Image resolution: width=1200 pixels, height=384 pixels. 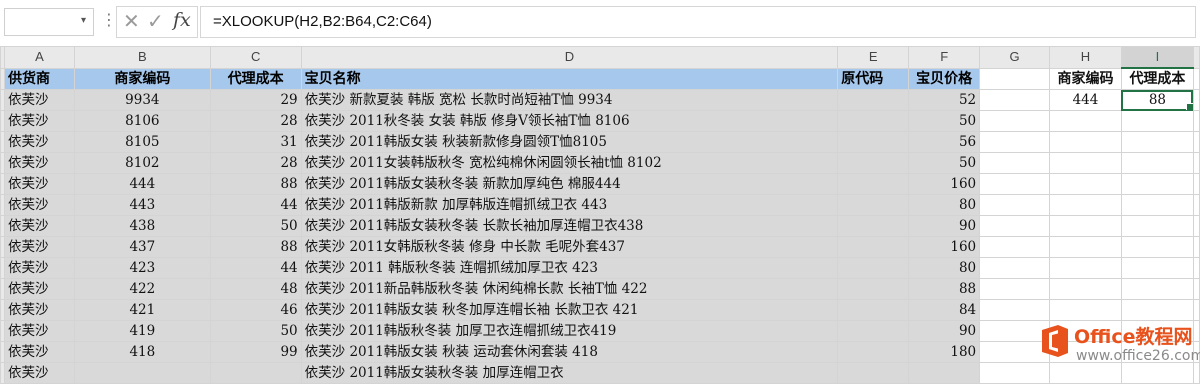 I want to click on cell-item-name: 依芙沙 2011韩版女装秋冬装 新款加厚纯色 棉服444, so click(x=569, y=184).